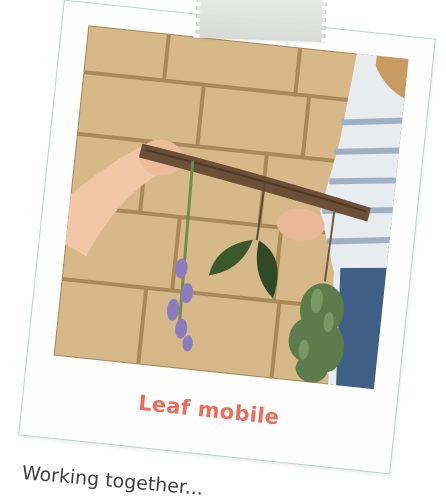 This screenshot has height=499, width=446. Describe the element at coordinates (261, 21) in the screenshot. I see `tape-strip` at that location.